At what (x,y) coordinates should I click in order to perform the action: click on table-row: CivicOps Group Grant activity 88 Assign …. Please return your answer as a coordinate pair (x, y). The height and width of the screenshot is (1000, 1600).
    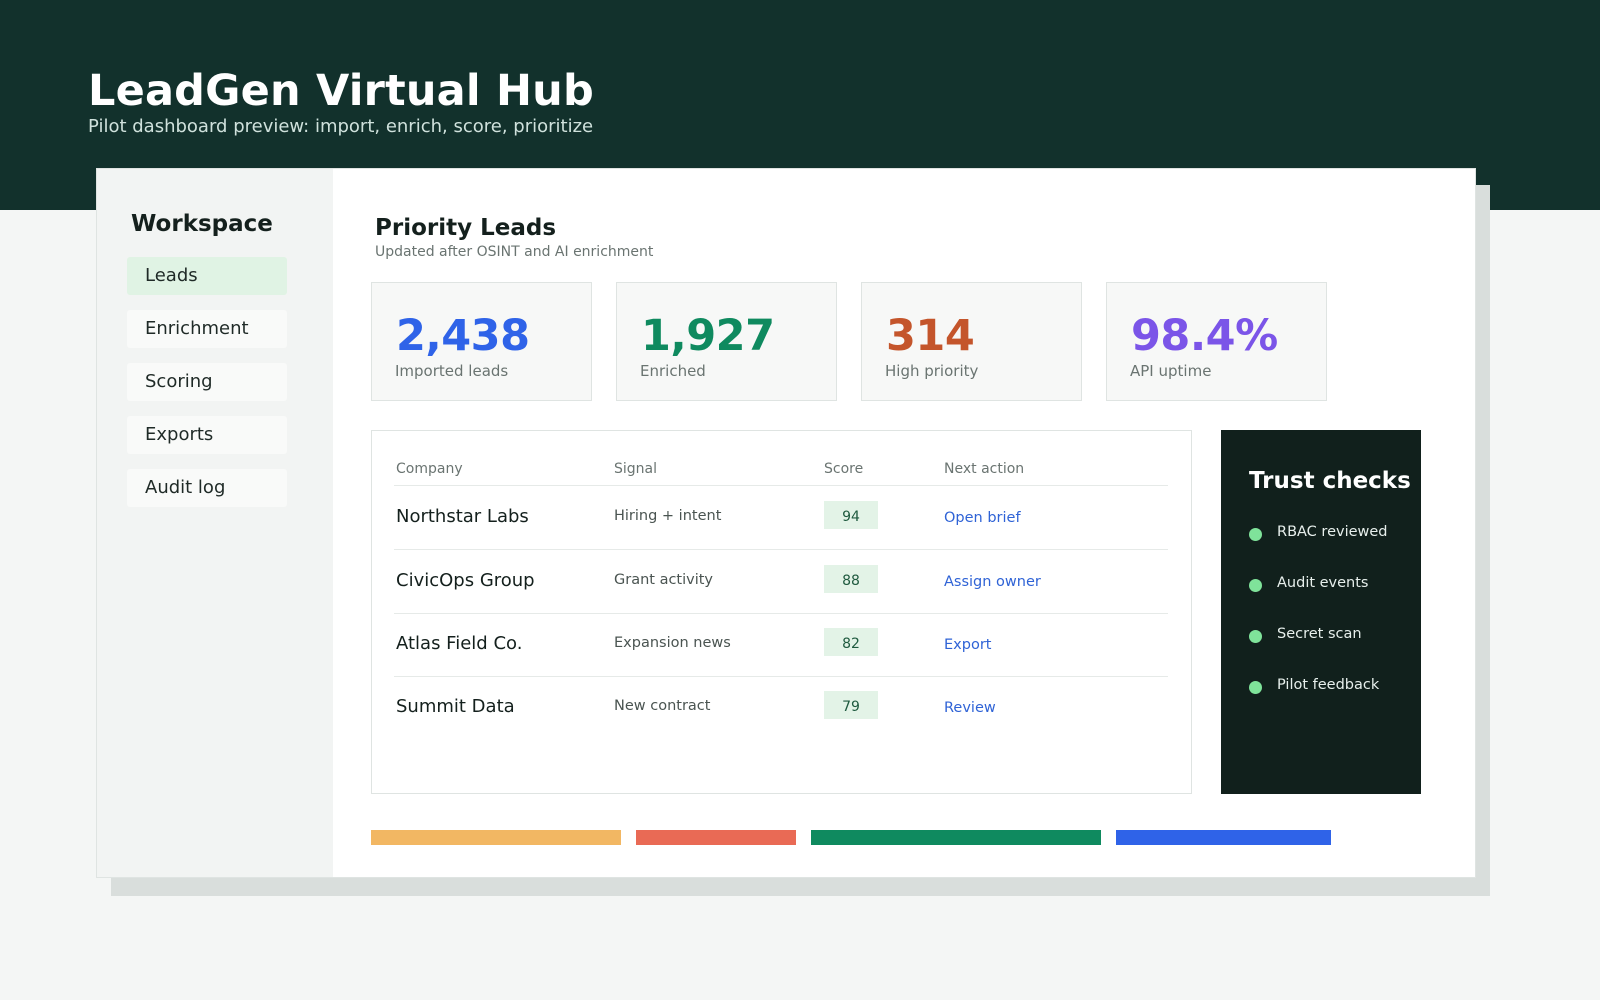
    Looking at the image, I should click on (781, 582).